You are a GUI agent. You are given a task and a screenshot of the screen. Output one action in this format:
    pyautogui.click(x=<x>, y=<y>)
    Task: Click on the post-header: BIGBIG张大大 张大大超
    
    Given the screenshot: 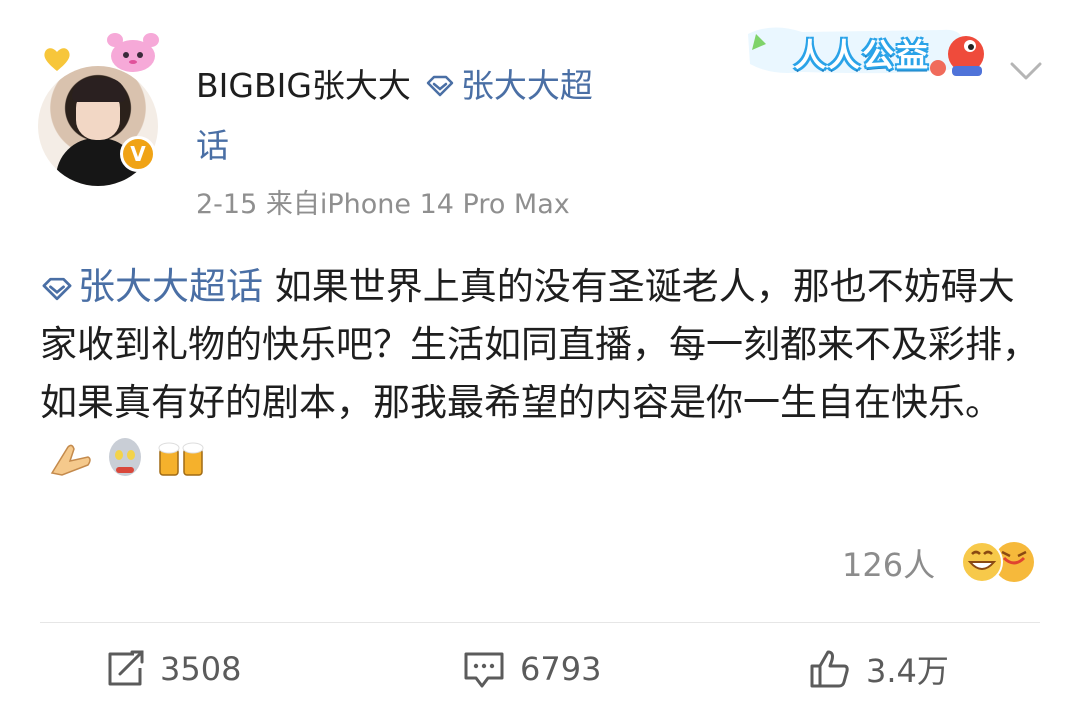 What is the action you would take?
    pyautogui.click(x=394, y=86)
    